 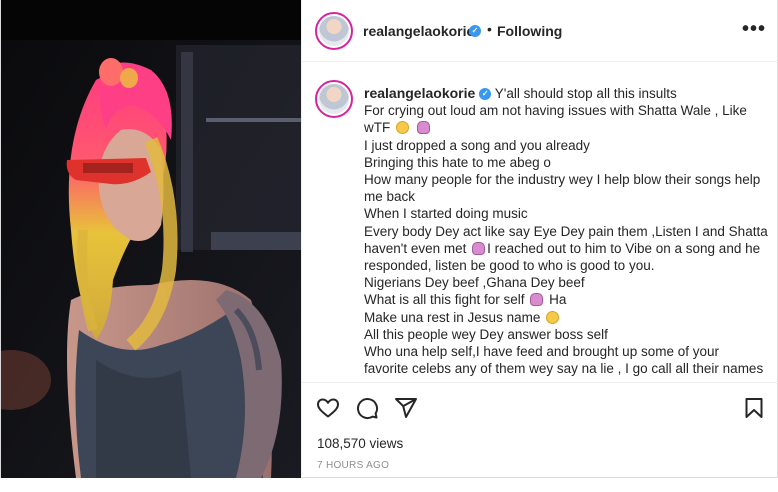 What do you see at coordinates (567, 317) in the screenshot?
I see `caption-line: Make una rest in Jesus name` at bounding box center [567, 317].